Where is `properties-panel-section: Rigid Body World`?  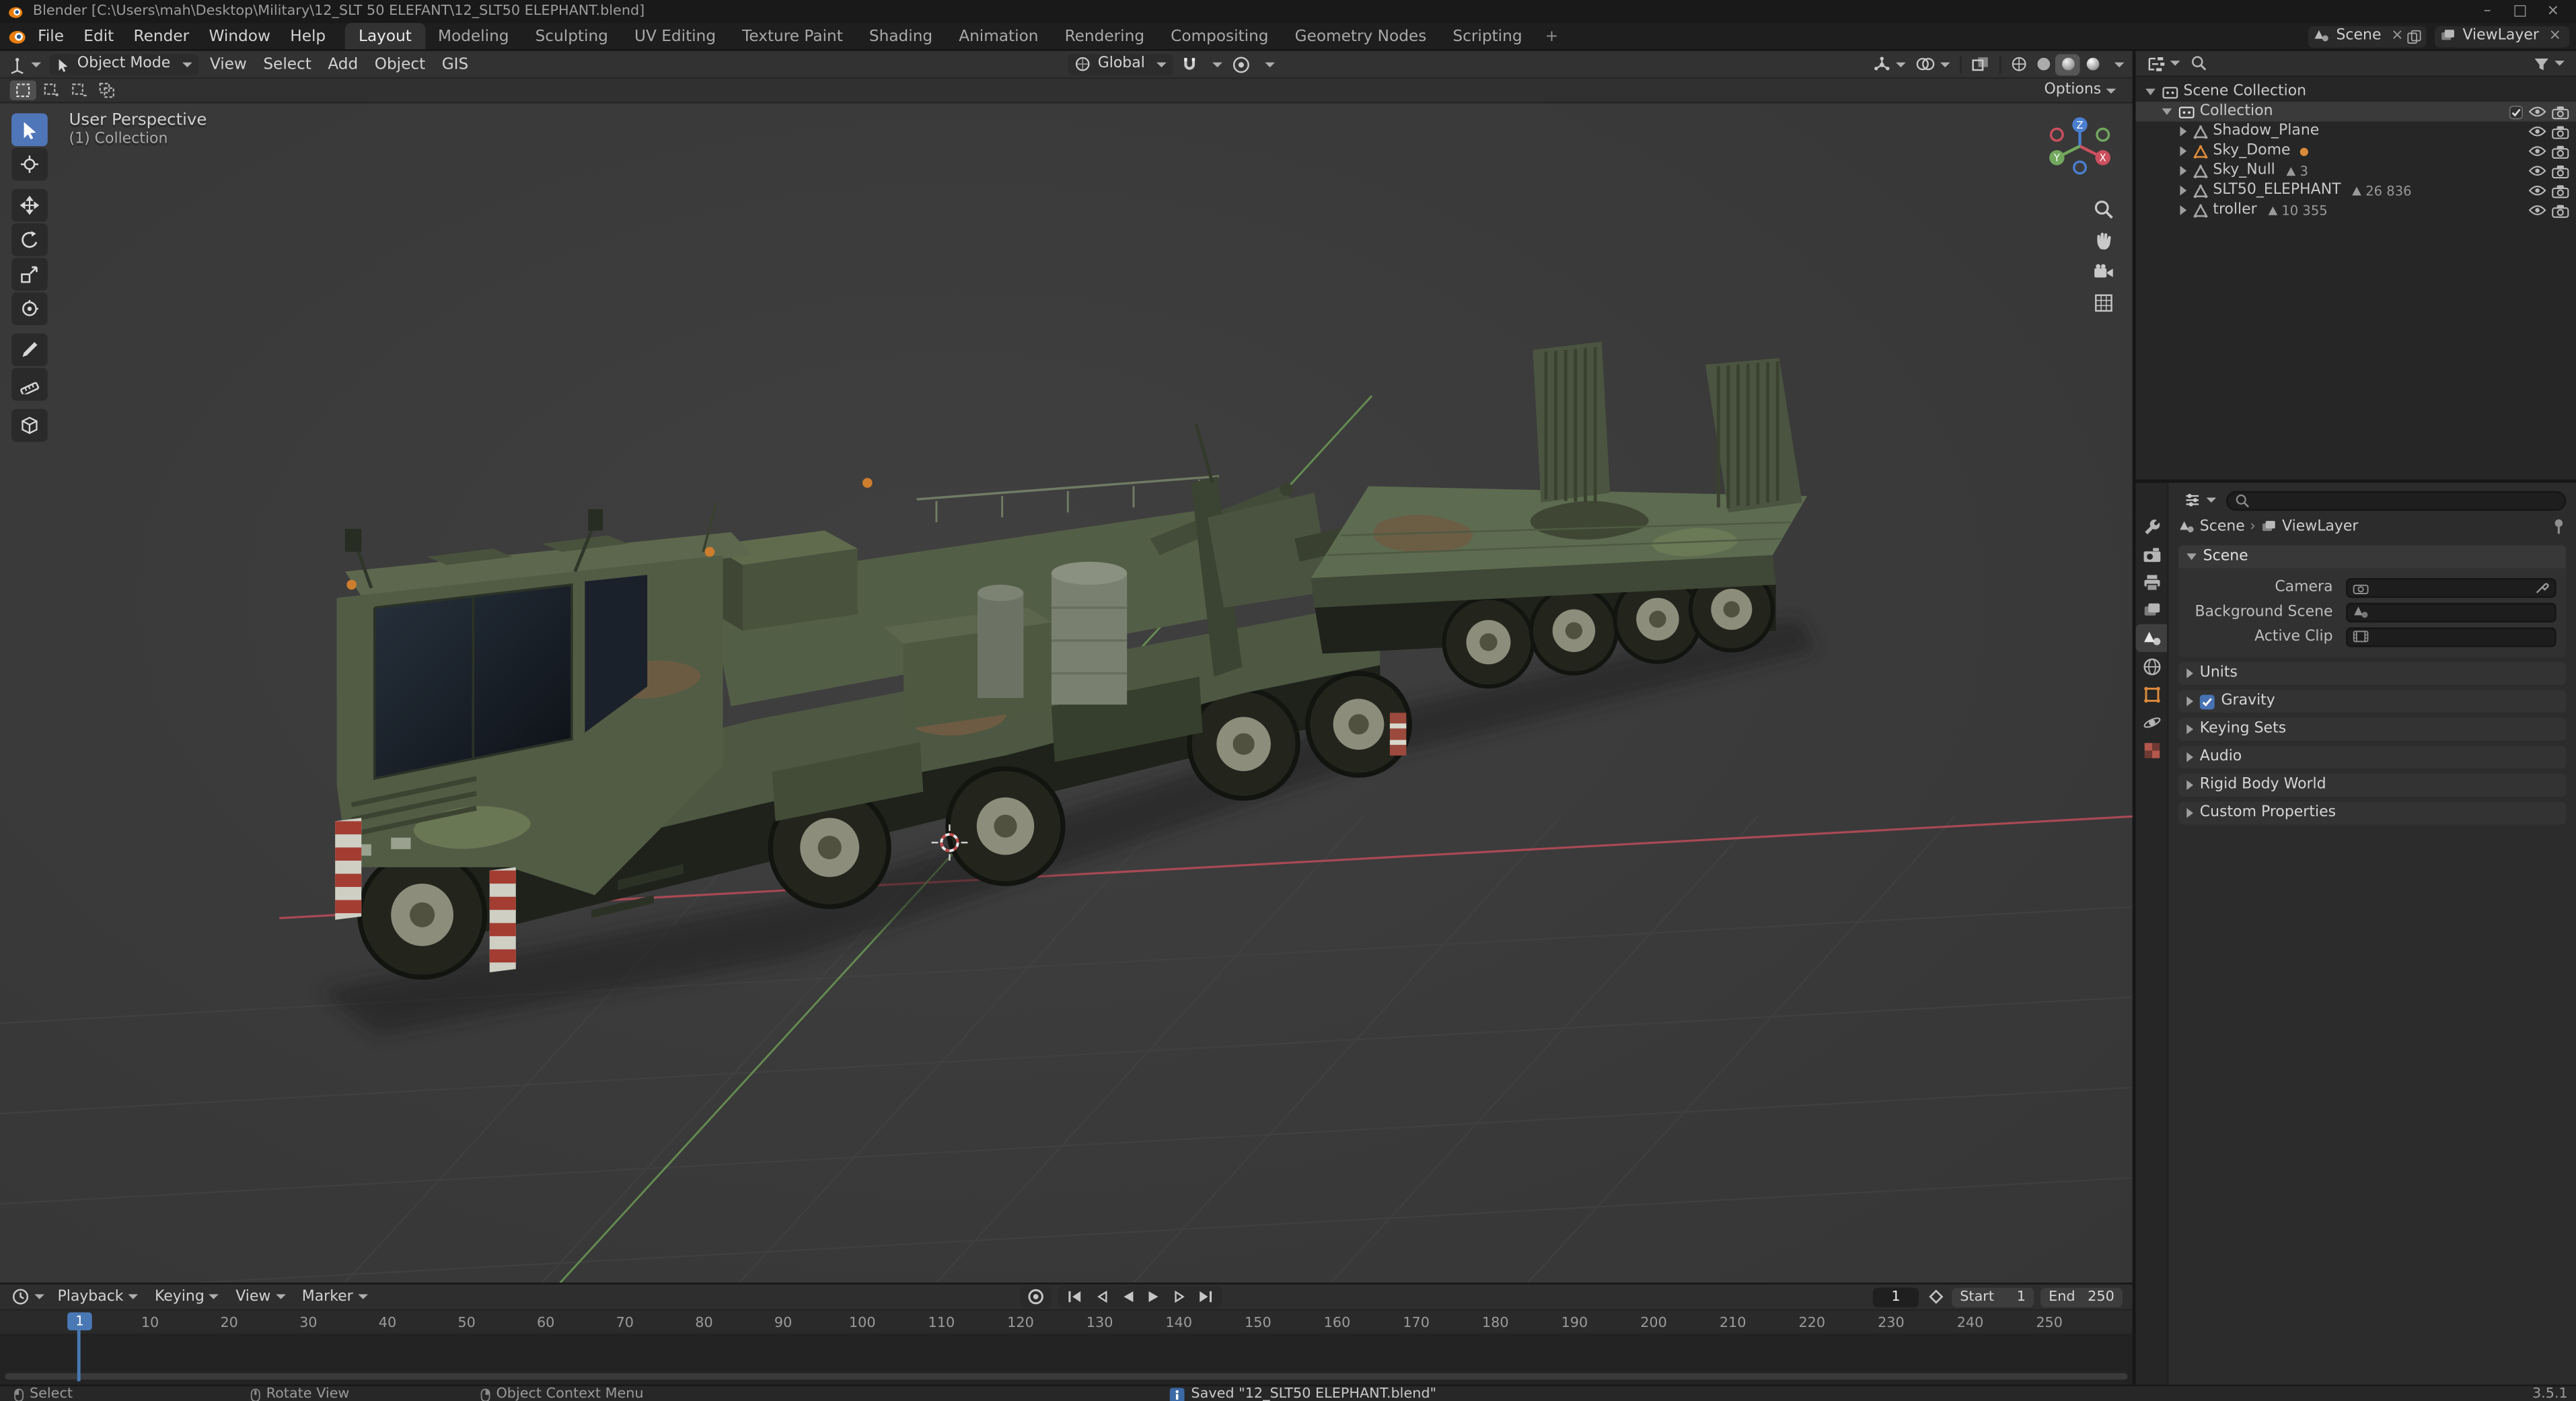
properties-panel-section: Rigid Body World is located at coordinates (2372, 785).